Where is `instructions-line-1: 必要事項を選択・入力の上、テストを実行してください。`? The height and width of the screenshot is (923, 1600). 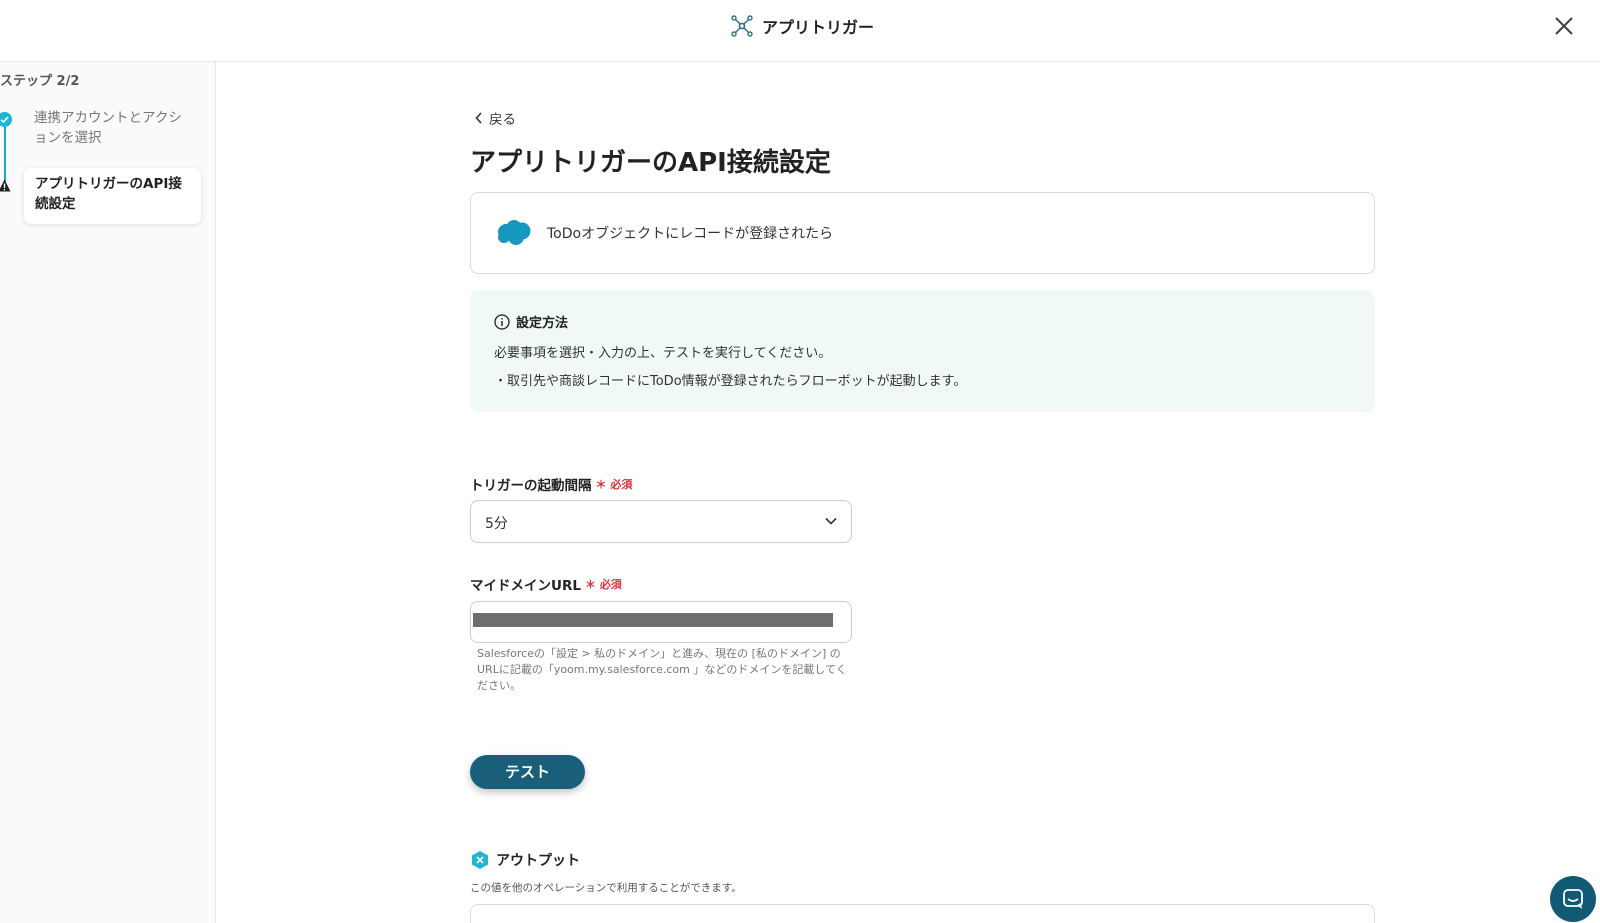 instructions-line-1: 必要事項を選択・入力の上、テストを実行してください。 is located at coordinates (663, 353).